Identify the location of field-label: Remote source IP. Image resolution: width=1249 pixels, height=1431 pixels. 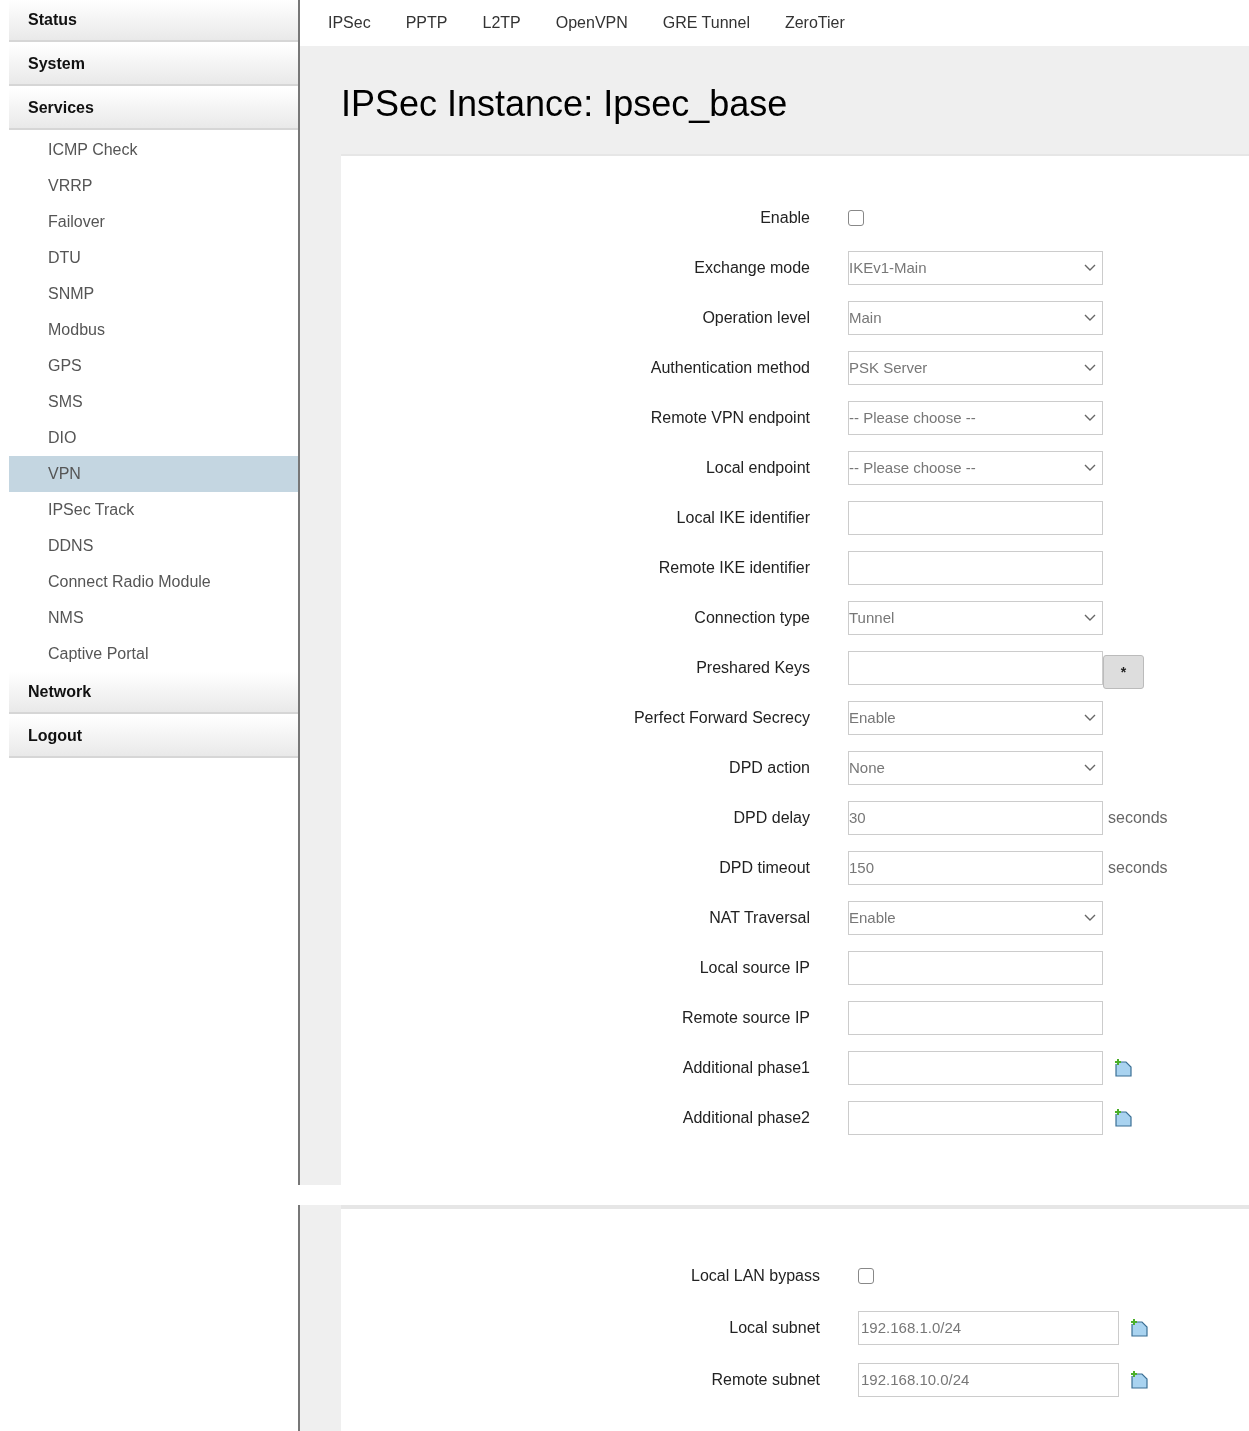
(745, 1018).